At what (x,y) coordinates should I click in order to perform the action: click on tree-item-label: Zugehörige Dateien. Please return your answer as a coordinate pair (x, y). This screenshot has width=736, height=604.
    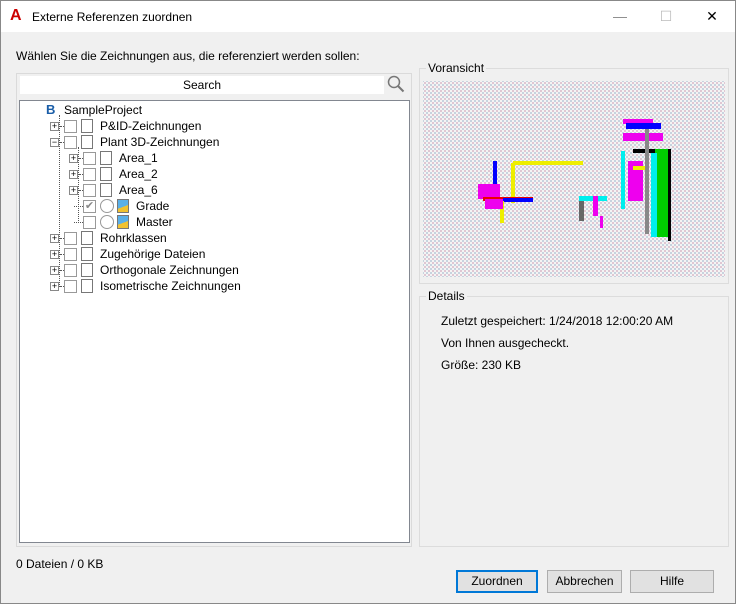
    Looking at the image, I should click on (153, 254).